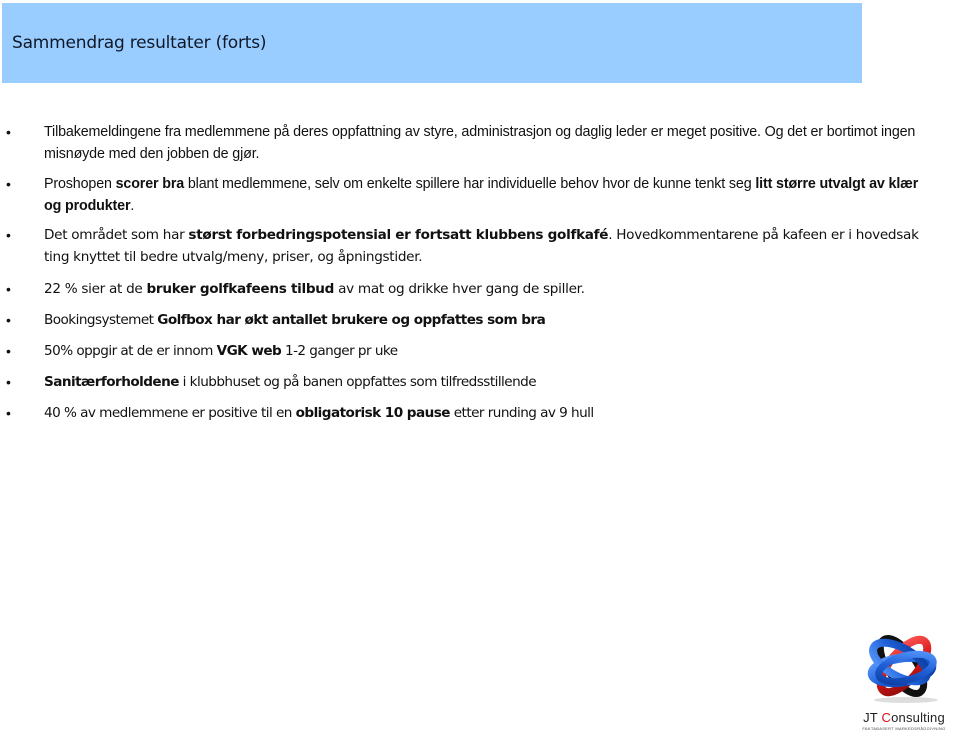 The image size is (960, 734). Describe the element at coordinates (240, 289) in the screenshot. I see `bullet-text-emphasis: bruker golfkafeens tilbud` at that location.